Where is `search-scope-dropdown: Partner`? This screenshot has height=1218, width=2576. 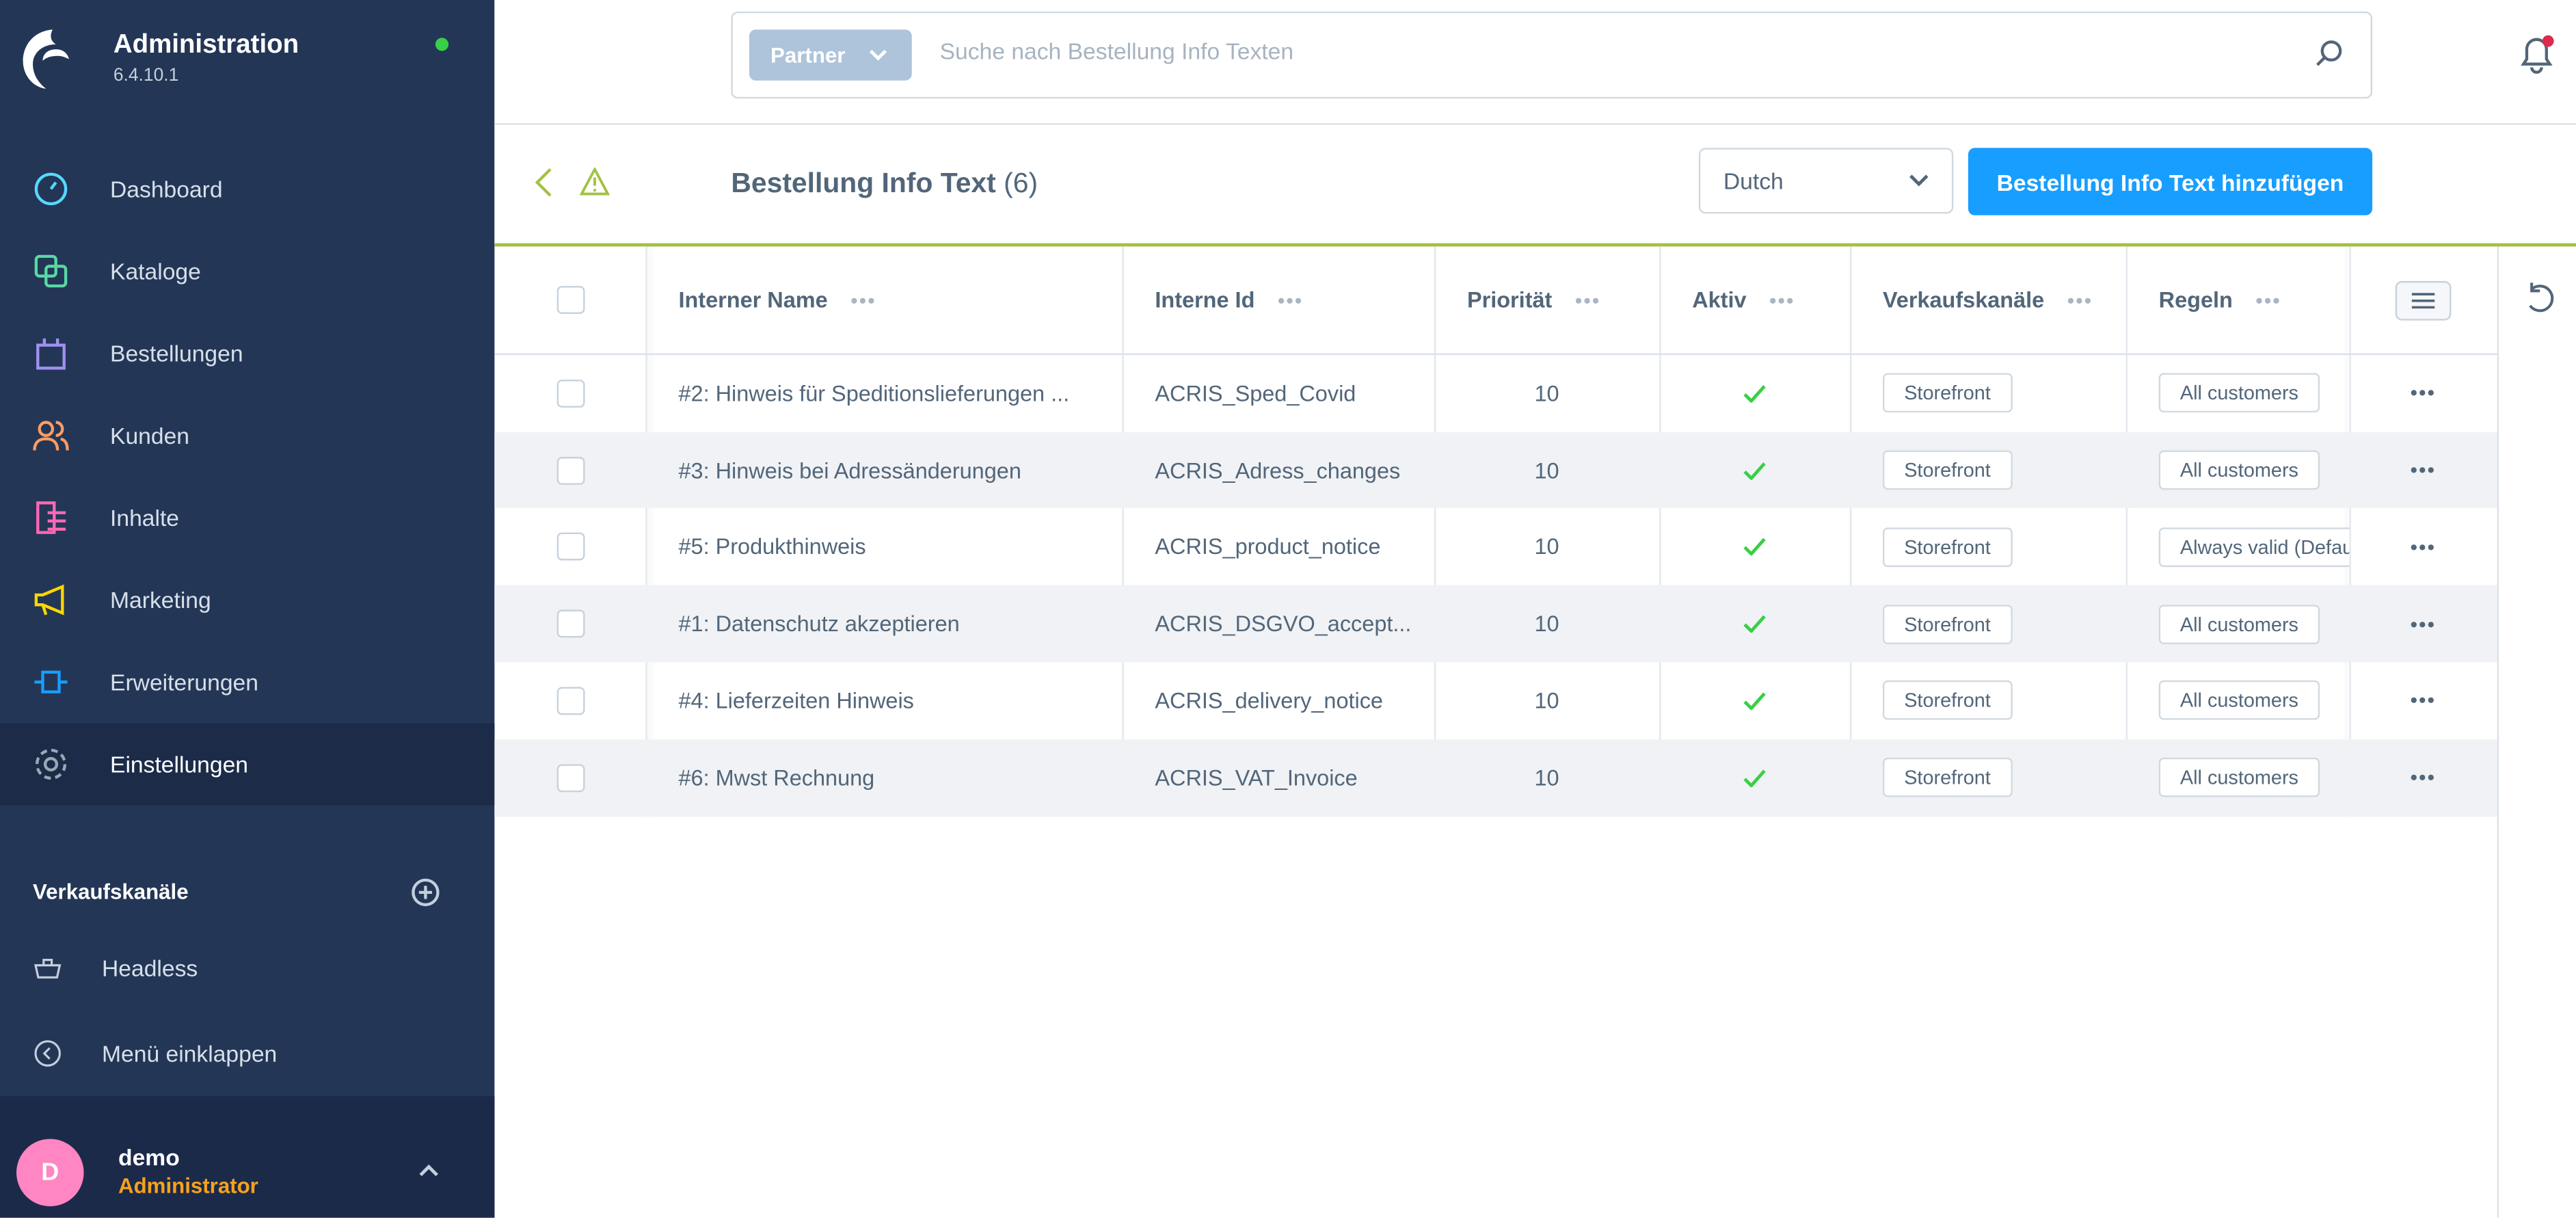
search-scope-dropdown: Partner is located at coordinates (830, 55).